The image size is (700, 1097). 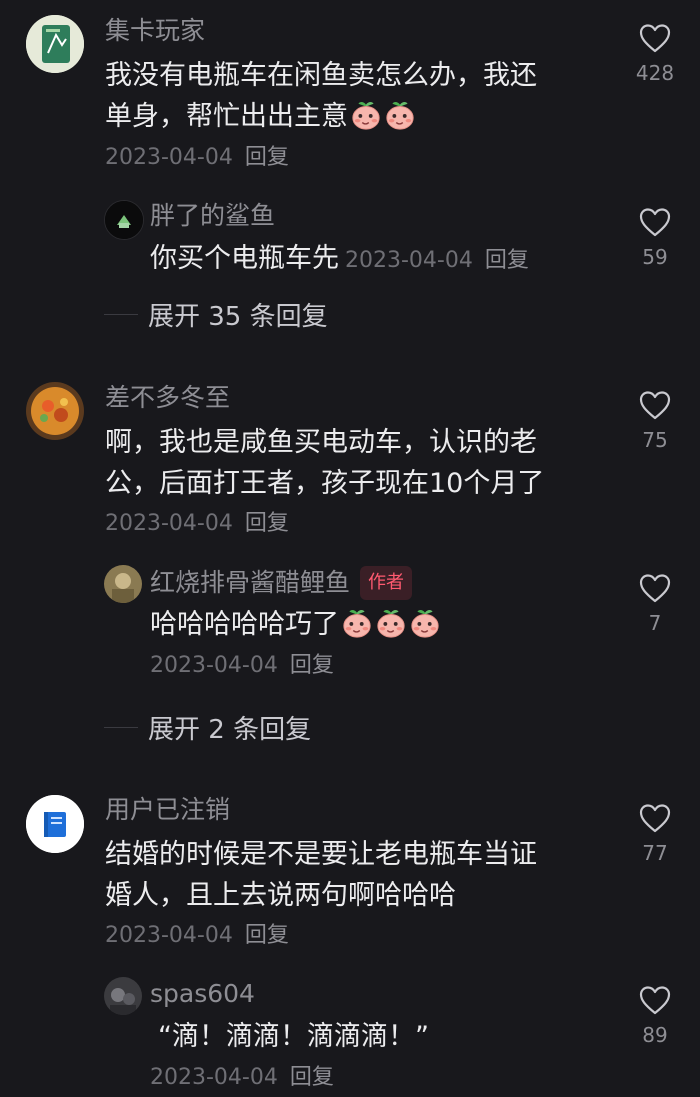 What do you see at coordinates (655, 257) in the screenshot?
I see `like-count: 59` at bounding box center [655, 257].